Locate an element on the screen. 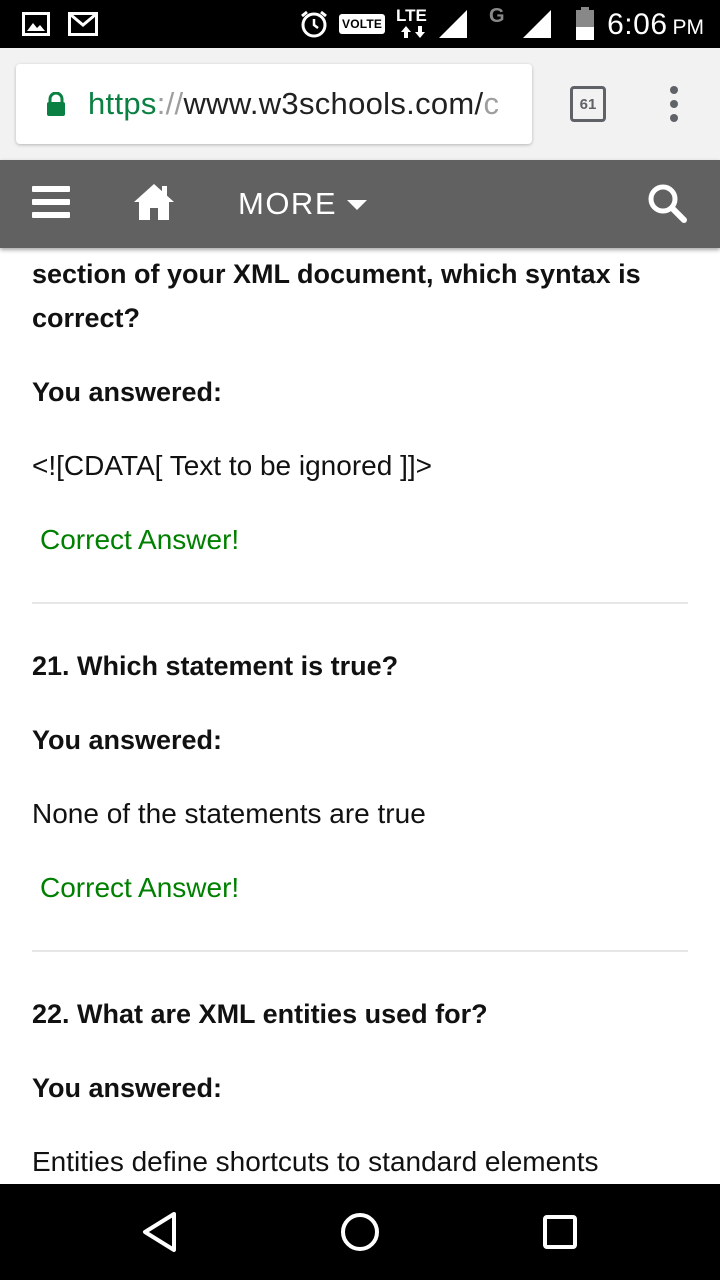  question-22-text: 22. What are XML entities used for? is located at coordinates (260, 1014).